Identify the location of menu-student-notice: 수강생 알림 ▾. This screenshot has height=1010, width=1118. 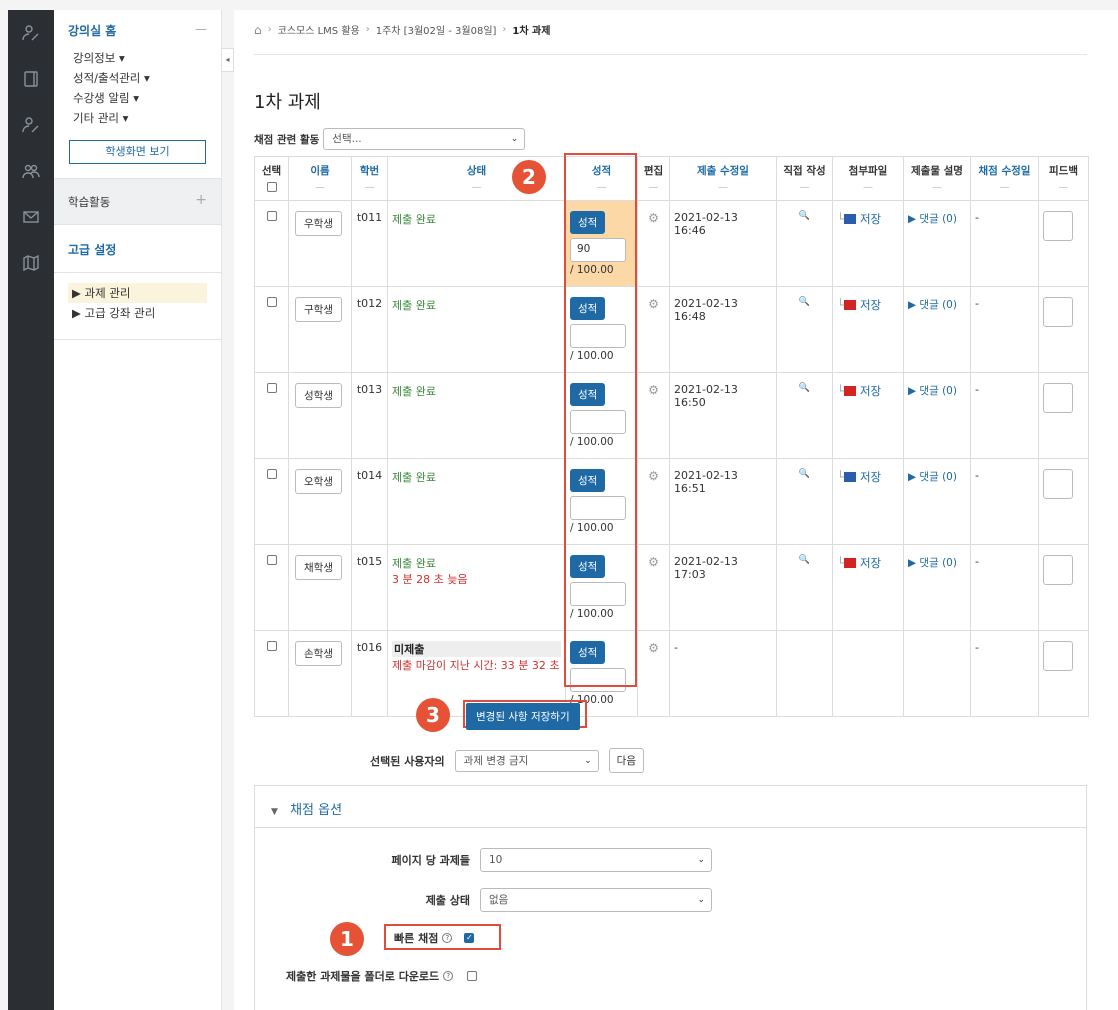
(147, 100).